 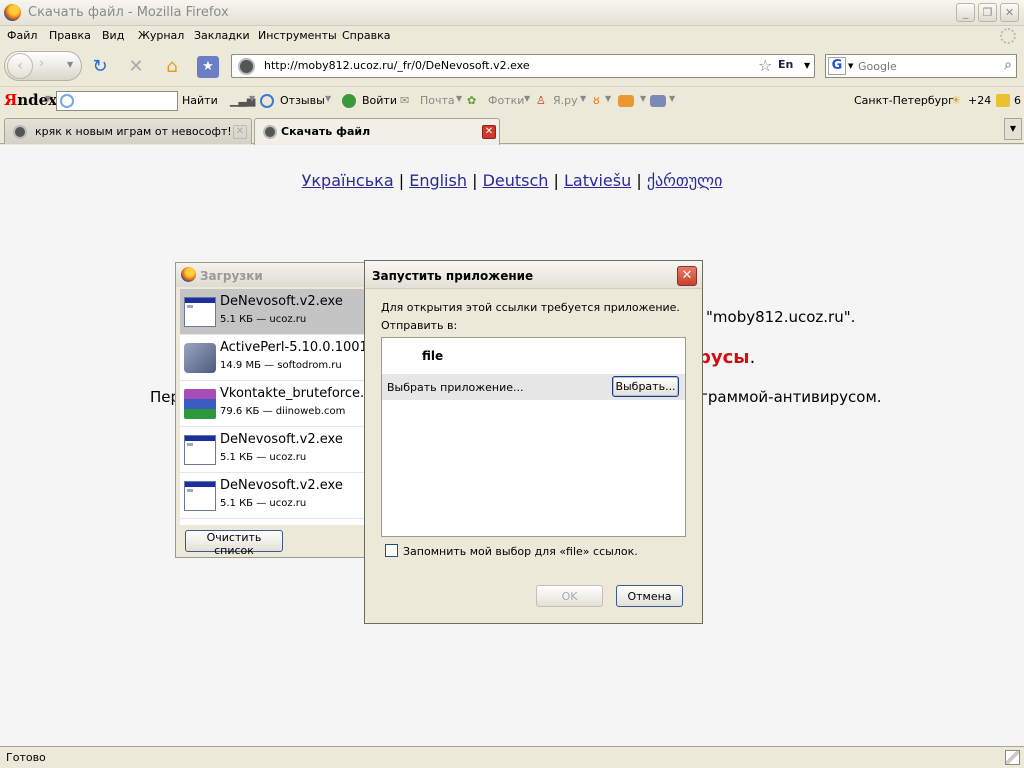 I want to click on menu-help: Справка, so click(x=366, y=35).